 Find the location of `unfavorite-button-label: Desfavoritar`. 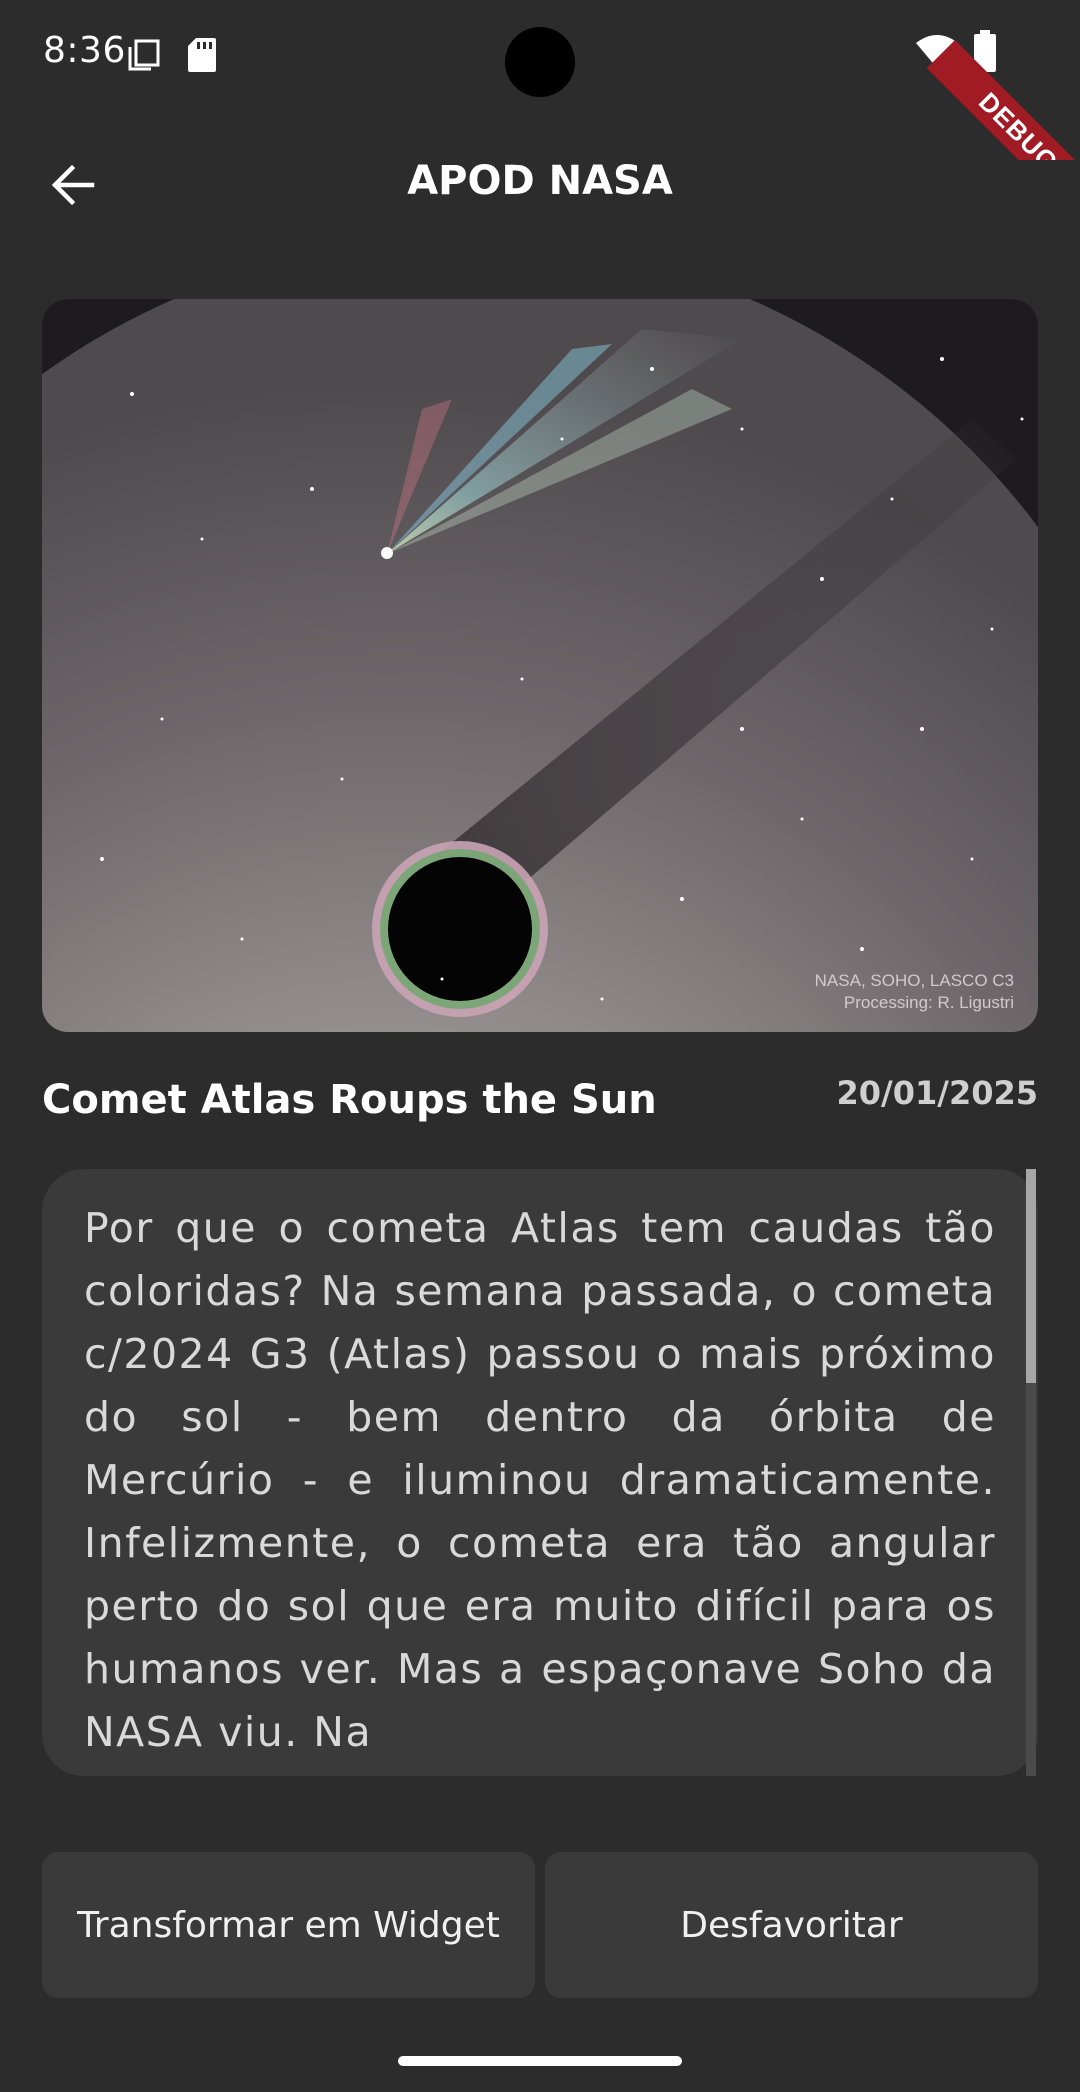

unfavorite-button-label: Desfavoritar is located at coordinates (791, 1925).